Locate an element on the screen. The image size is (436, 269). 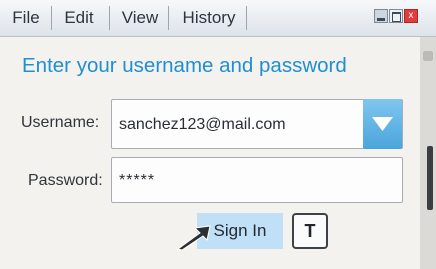
close-icon: x is located at coordinates (411, 16).